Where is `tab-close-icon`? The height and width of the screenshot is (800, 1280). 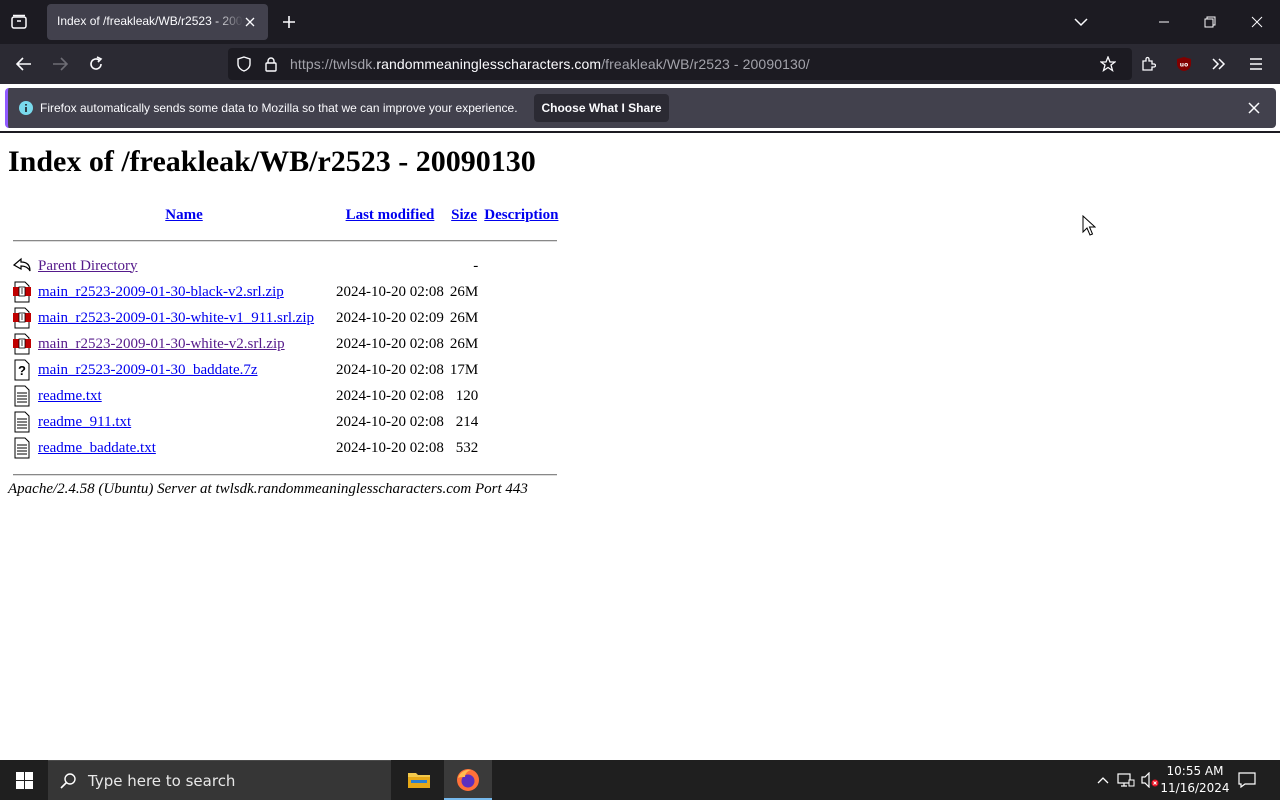
tab-close-icon is located at coordinates (250, 22).